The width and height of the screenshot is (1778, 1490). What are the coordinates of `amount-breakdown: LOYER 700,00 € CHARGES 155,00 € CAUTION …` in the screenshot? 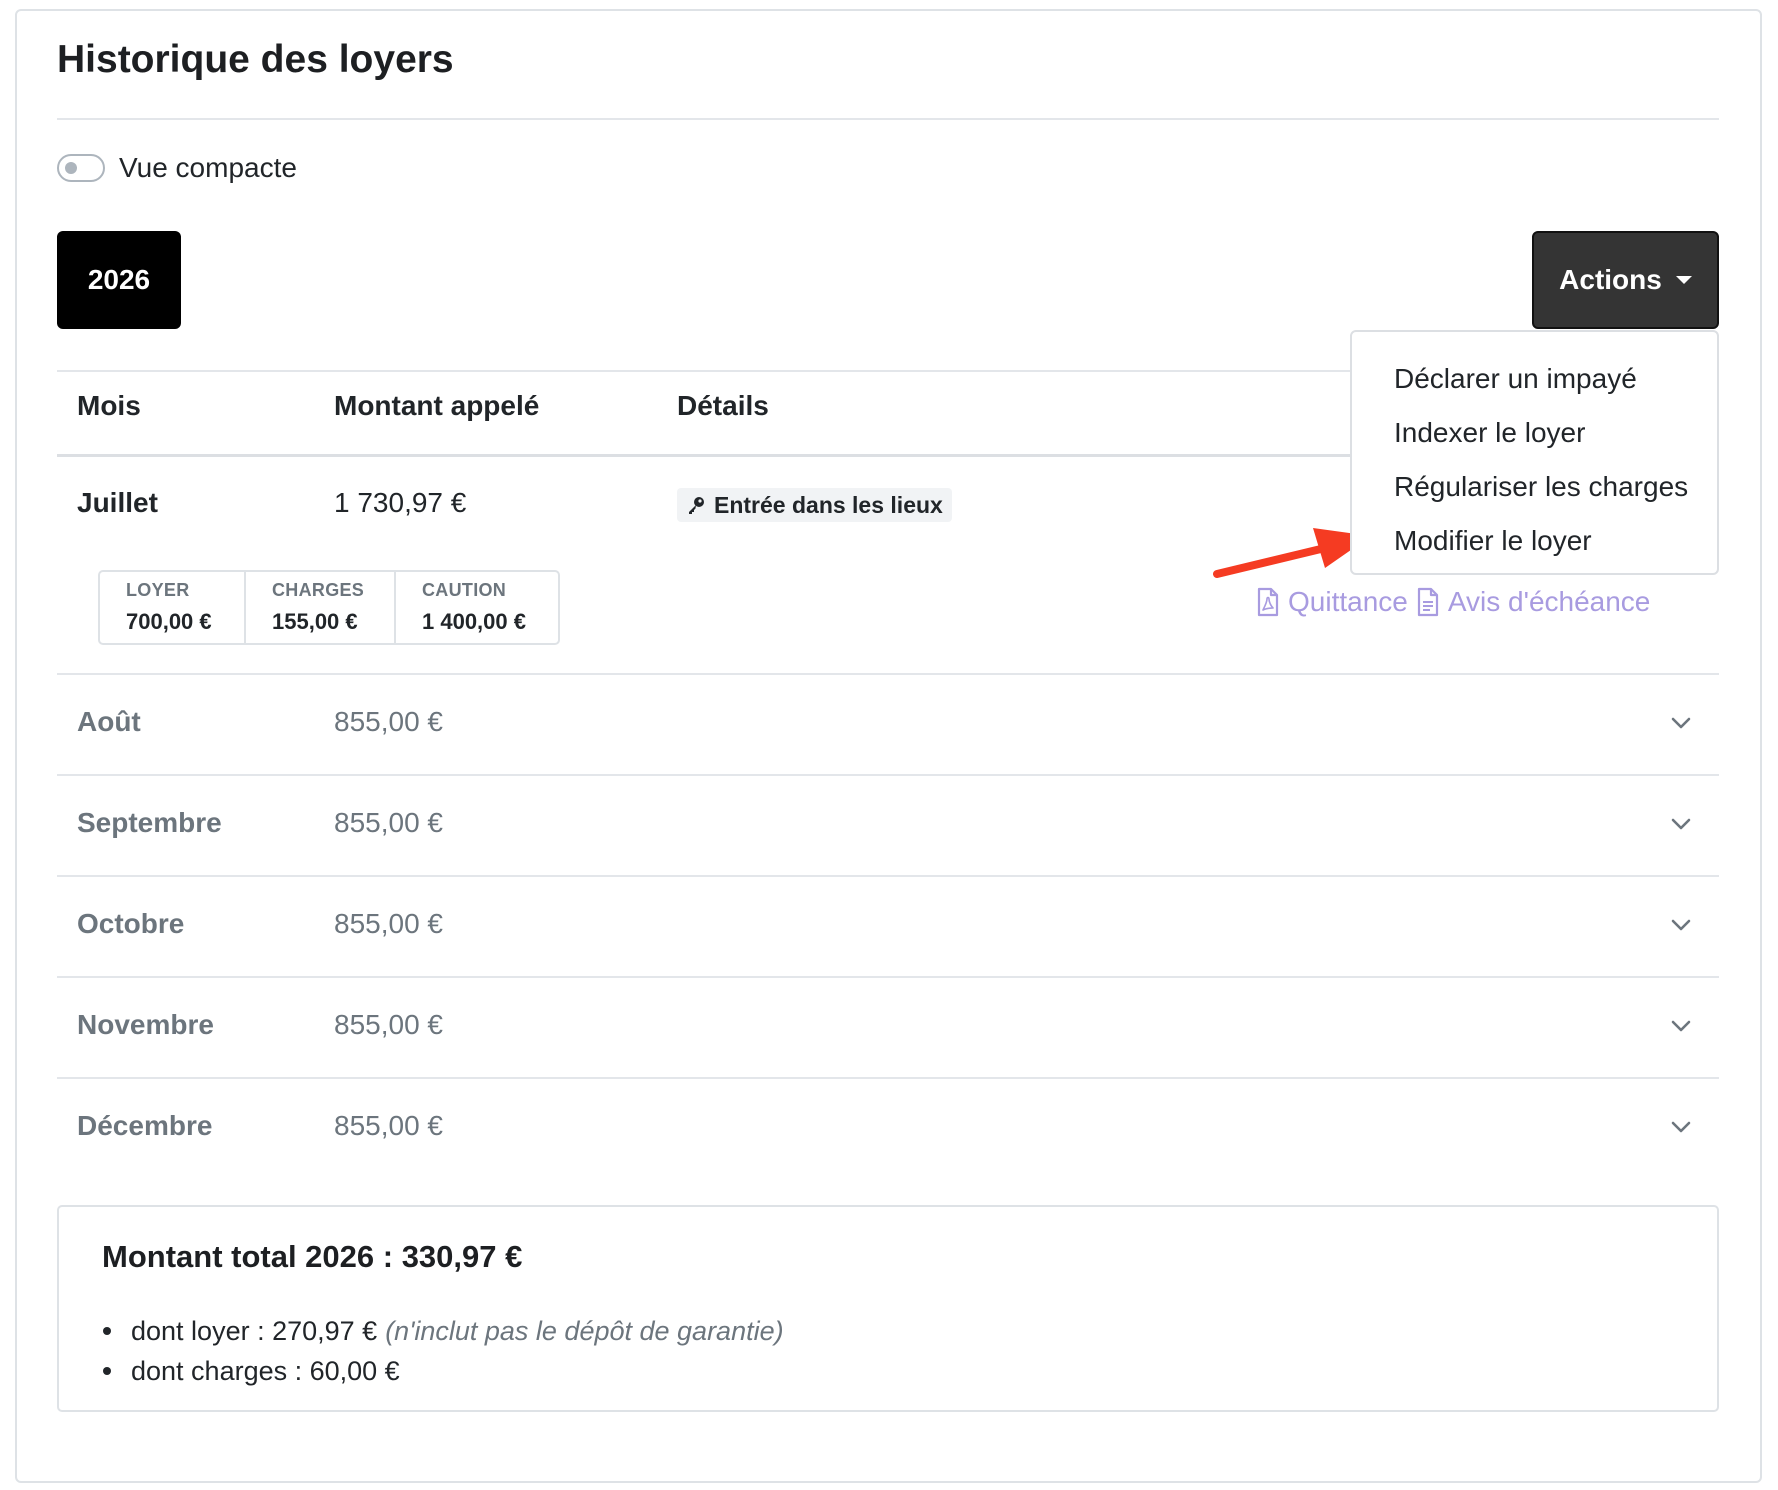 It's located at (329, 607).